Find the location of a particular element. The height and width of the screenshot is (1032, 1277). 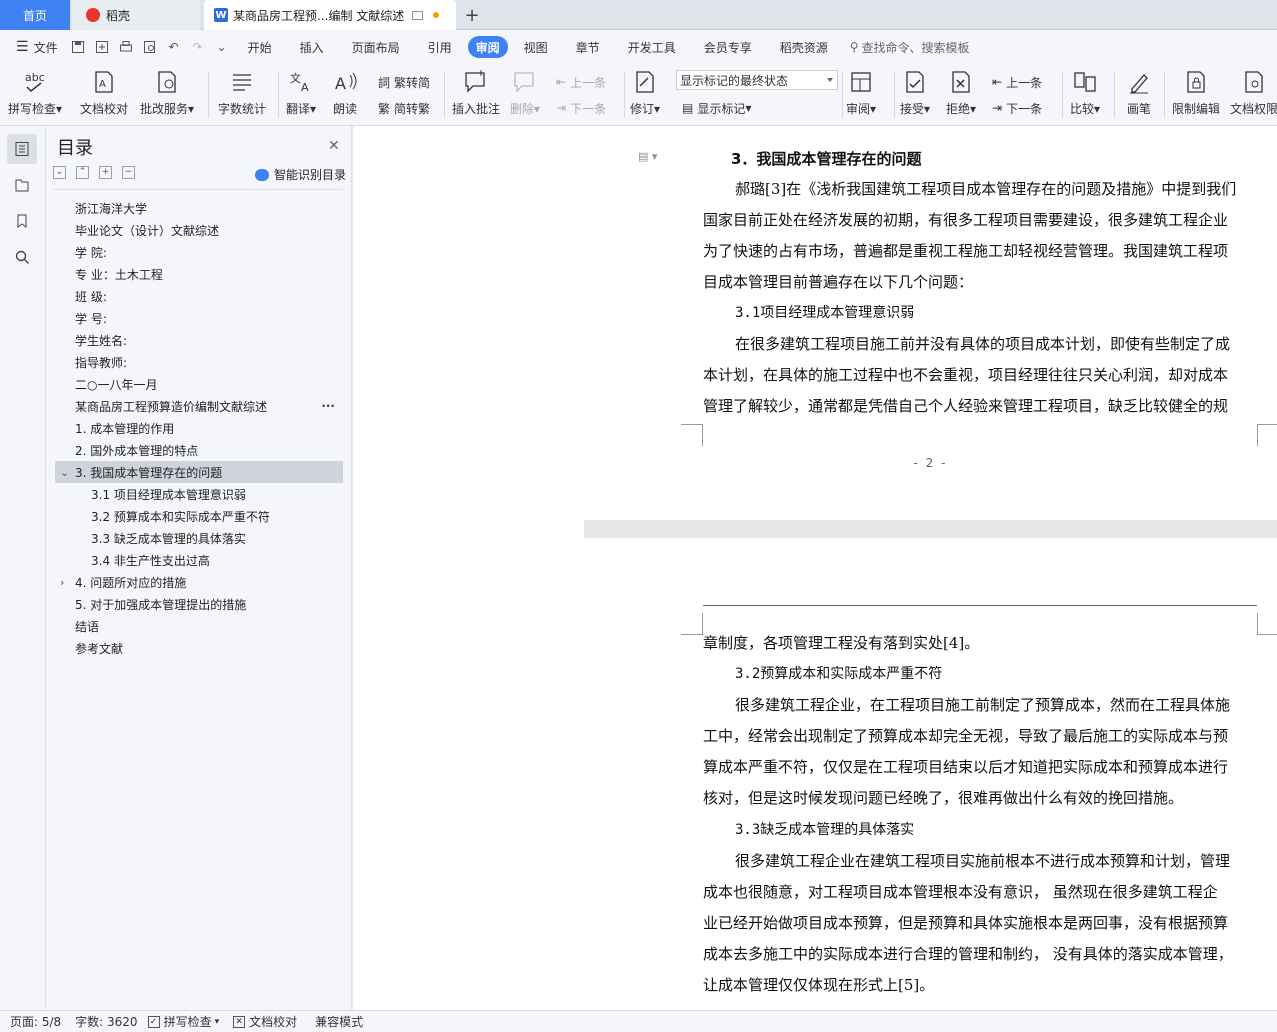

menu-developer: 开发工具 is located at coordinates (652, 47).